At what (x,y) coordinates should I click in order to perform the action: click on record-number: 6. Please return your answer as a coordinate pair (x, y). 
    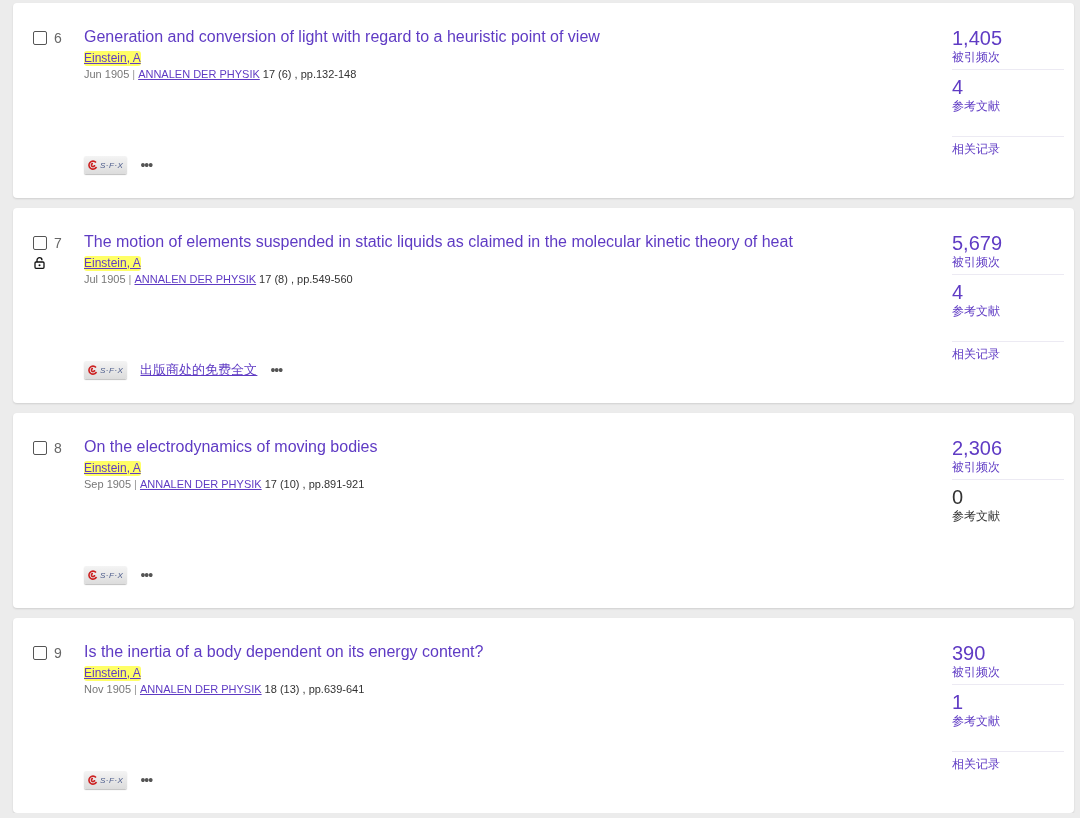
    Looking at the image, I should click on (58, 38).